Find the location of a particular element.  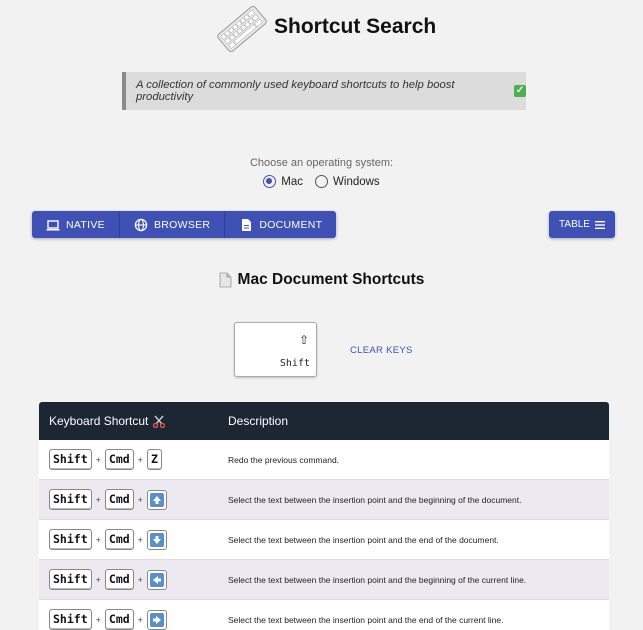

radio-label-mac: Mac is located at coordinates (292, 181).